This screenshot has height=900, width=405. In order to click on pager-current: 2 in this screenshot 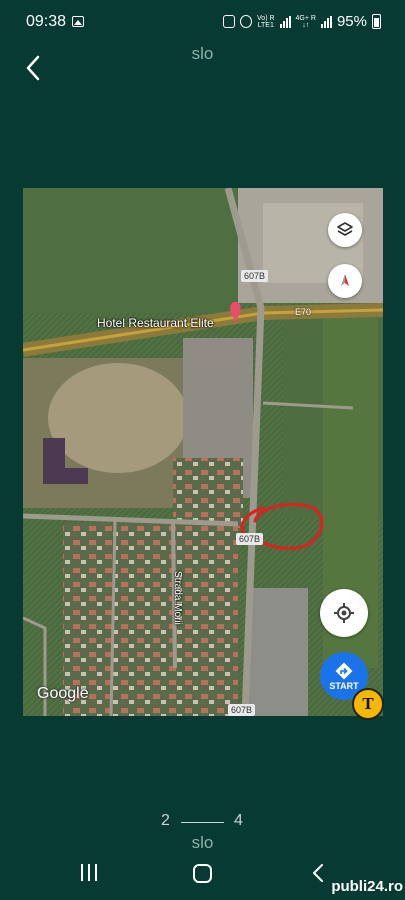, I will do `click(165, 820)`.